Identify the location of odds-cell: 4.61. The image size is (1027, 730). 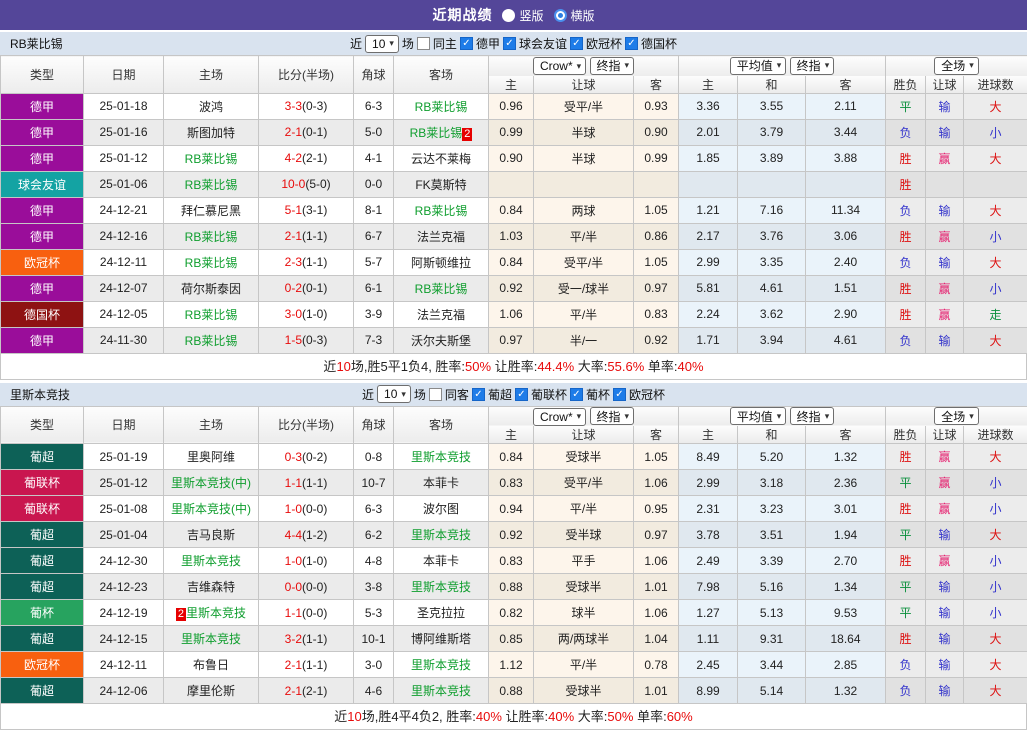
(845, 340).